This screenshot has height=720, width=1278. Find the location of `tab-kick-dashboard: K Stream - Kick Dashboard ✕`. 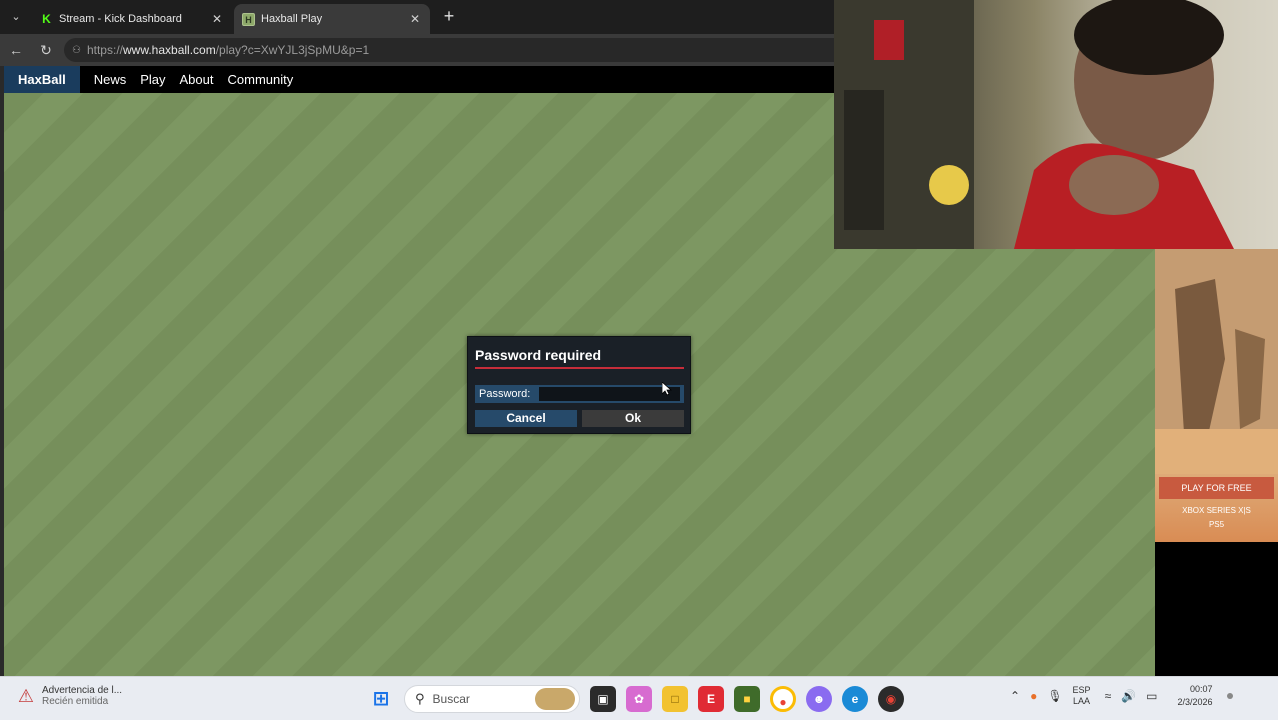

tab-kick-dashboard: K Stream - Kick Dashboard ✕ is located at coordinates (132, 19).